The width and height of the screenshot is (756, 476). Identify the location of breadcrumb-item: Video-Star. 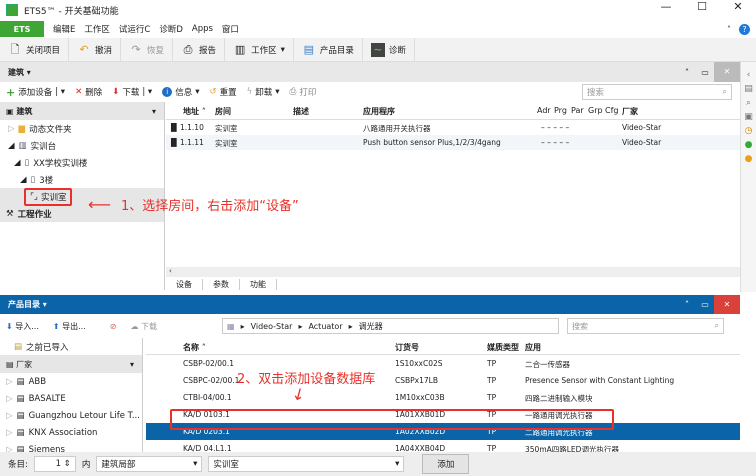
(272, 326).